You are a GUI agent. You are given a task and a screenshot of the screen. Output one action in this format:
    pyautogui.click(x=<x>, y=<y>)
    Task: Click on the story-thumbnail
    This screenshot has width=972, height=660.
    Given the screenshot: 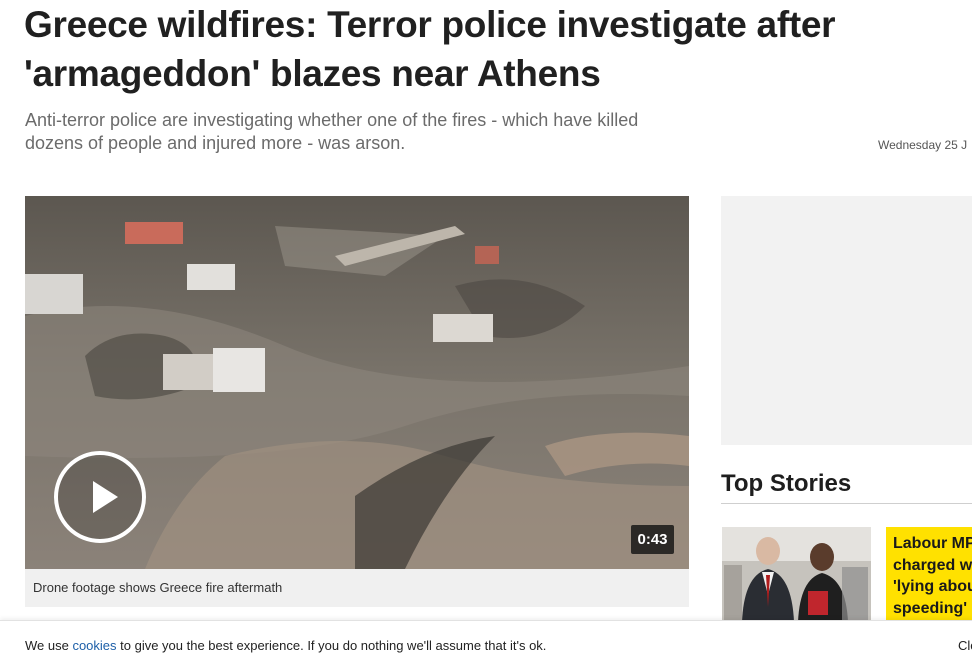 What is the action you would take?
    pyautogui.click(x=796, y=574)
    